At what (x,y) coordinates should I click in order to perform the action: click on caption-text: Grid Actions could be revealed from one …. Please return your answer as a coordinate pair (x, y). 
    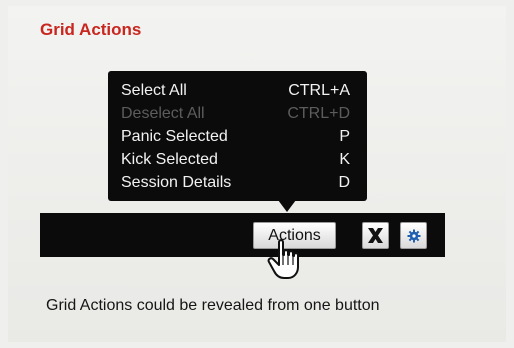
    Looking at the image, I should click on (213, 305).